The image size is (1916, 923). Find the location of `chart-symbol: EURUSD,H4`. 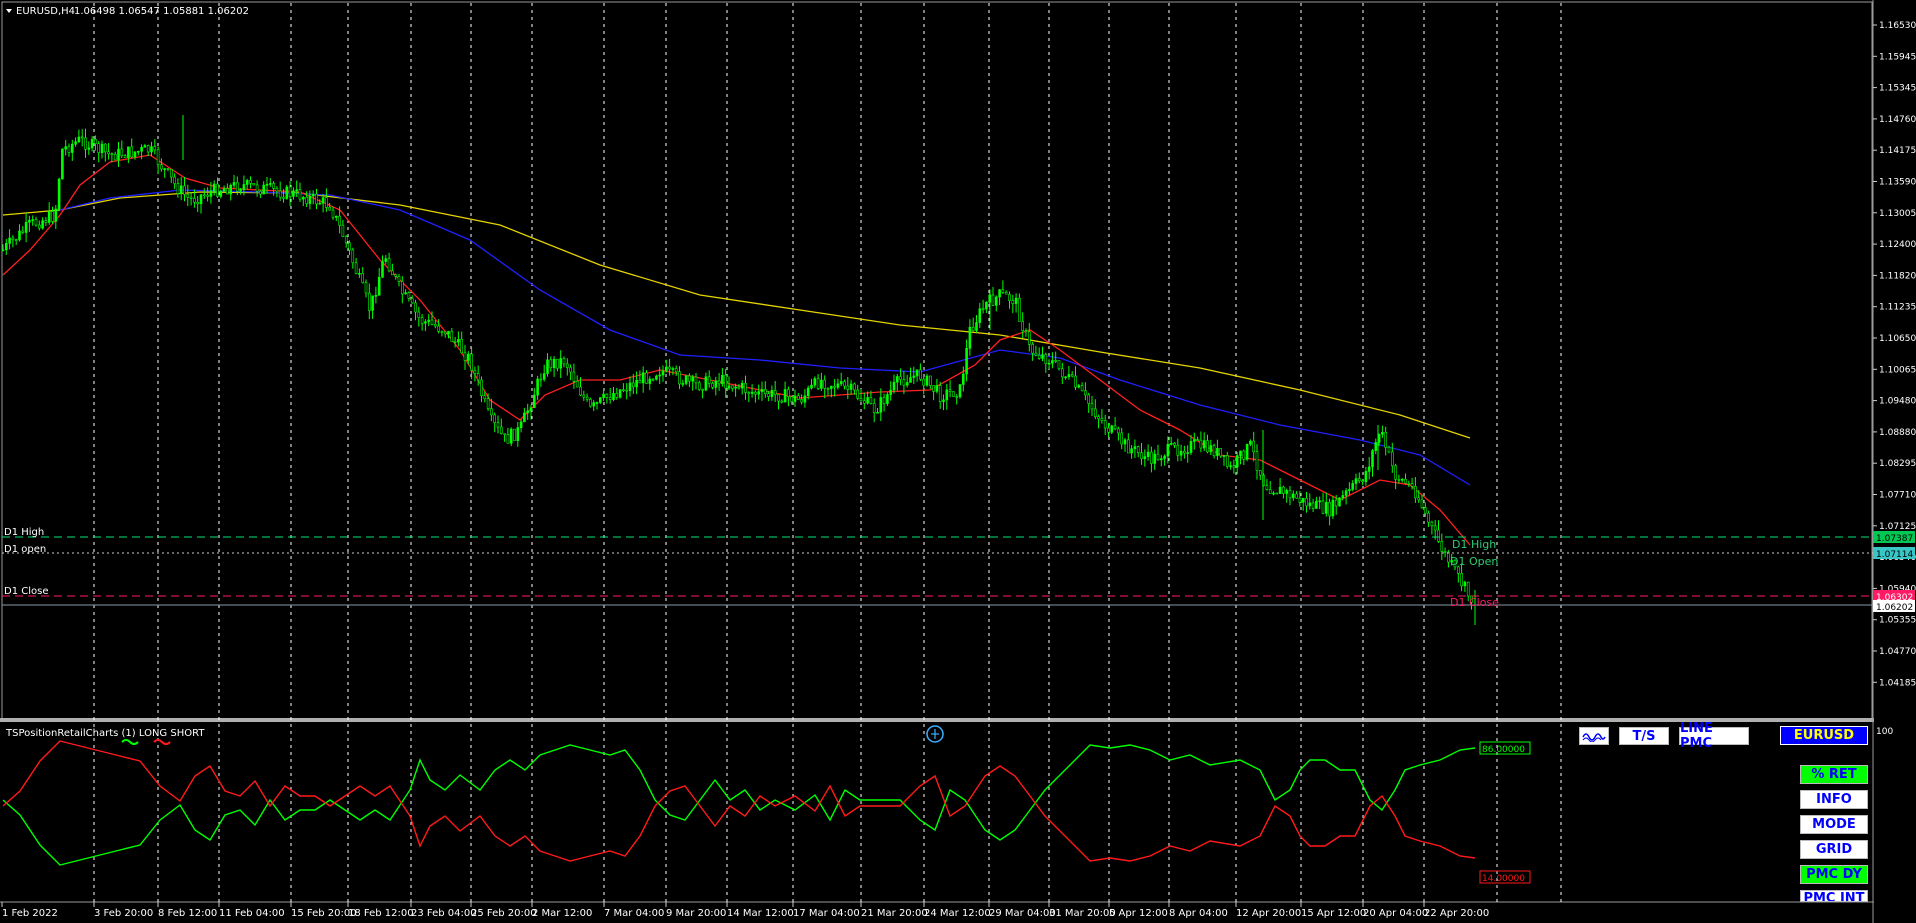

chart-symbol: EURUSD,H4 is located at coordinates (45, 11).